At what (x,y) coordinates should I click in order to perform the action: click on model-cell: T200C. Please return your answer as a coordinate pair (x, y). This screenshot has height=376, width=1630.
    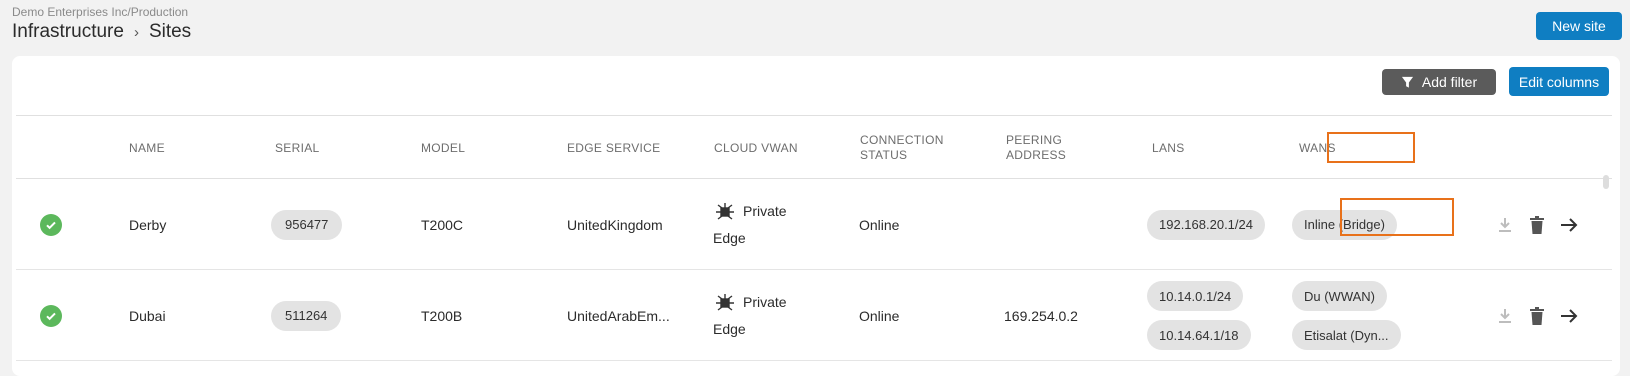
    Looking at the image, I should click on (442, 224).